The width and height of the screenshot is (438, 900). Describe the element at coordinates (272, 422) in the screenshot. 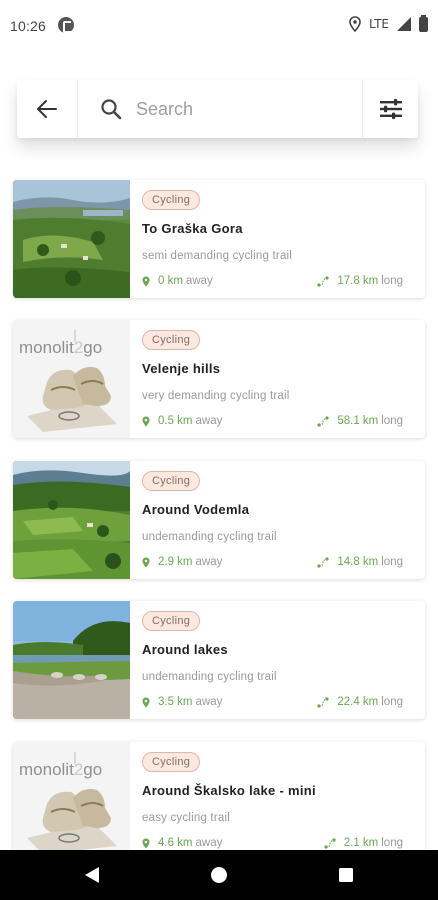

I see `trail-meta: 0.5 km away 58.1 km long` at that location.